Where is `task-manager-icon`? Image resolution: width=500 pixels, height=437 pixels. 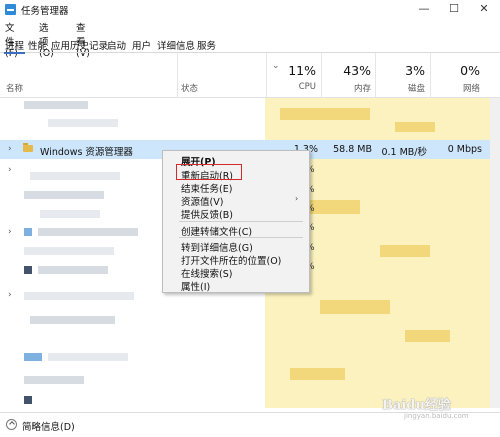
task-manager-icon is located at coordinates (10, 9).